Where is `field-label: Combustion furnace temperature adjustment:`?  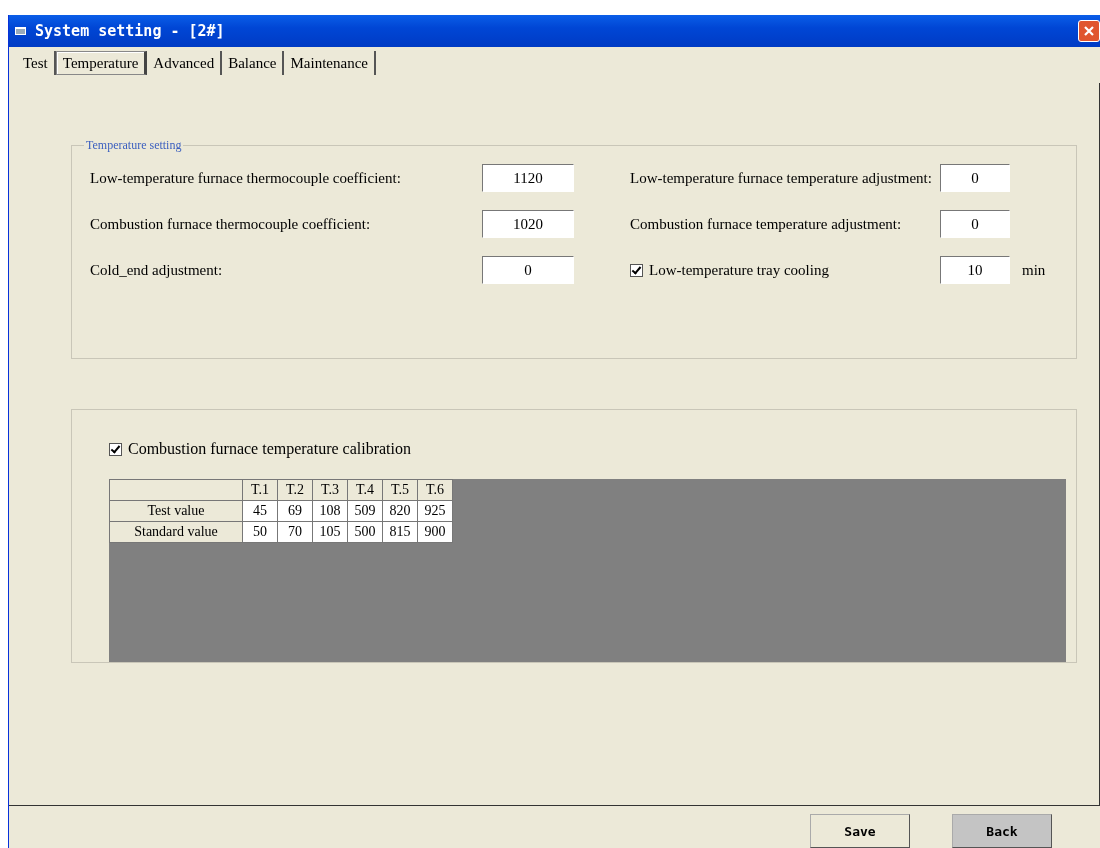
field-label: Combustion furnace temperature adjustment: is located at coordinates (766, 224).